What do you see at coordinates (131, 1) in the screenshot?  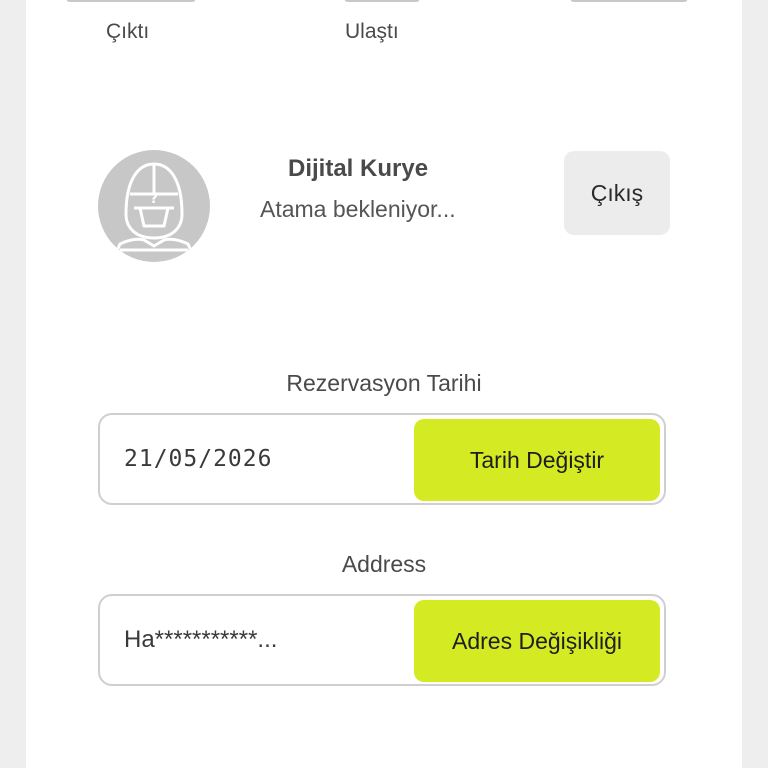 I see `step-bar-departed` at bounding box center [131, 1].